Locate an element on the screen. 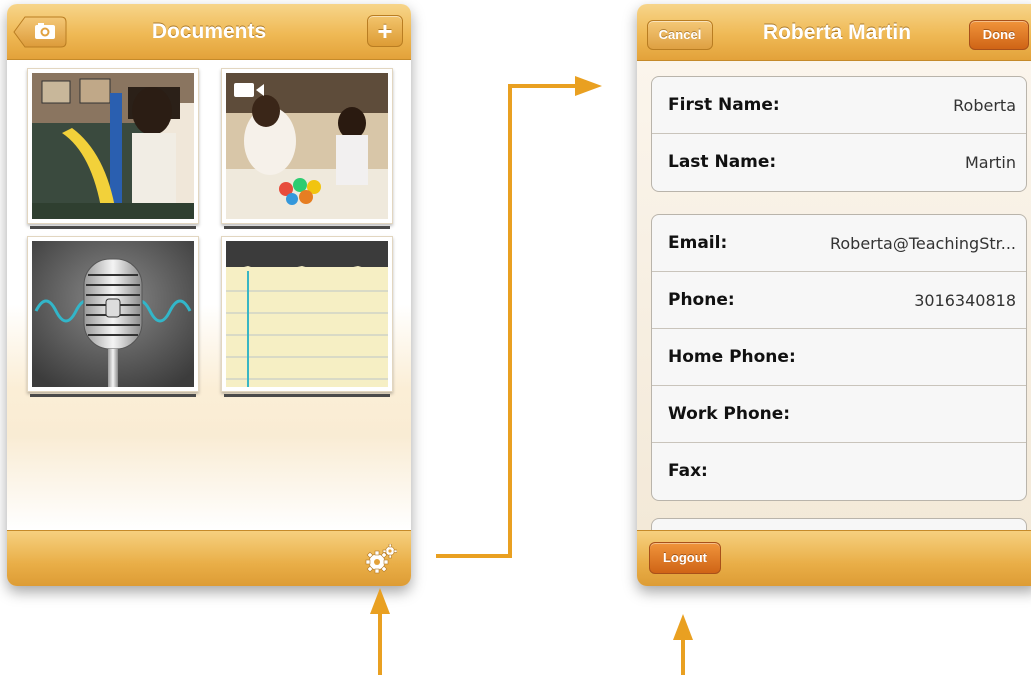 This screenshot has width=1031, height=675. navigation-bar: Documents + is located at coordinates (209, 32).